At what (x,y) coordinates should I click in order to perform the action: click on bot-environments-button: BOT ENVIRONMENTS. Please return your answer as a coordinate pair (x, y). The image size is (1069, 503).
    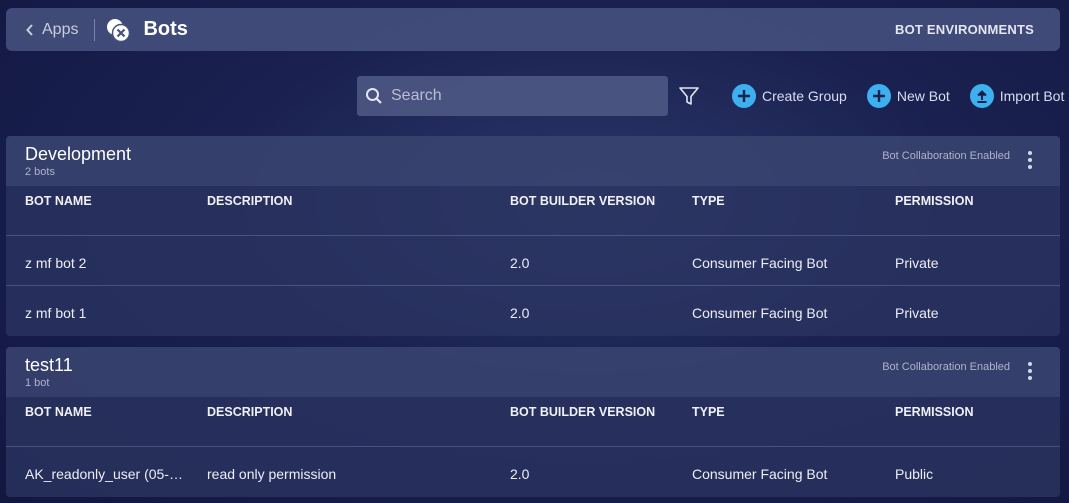
    Looking at the image, I should click on (964, 29).